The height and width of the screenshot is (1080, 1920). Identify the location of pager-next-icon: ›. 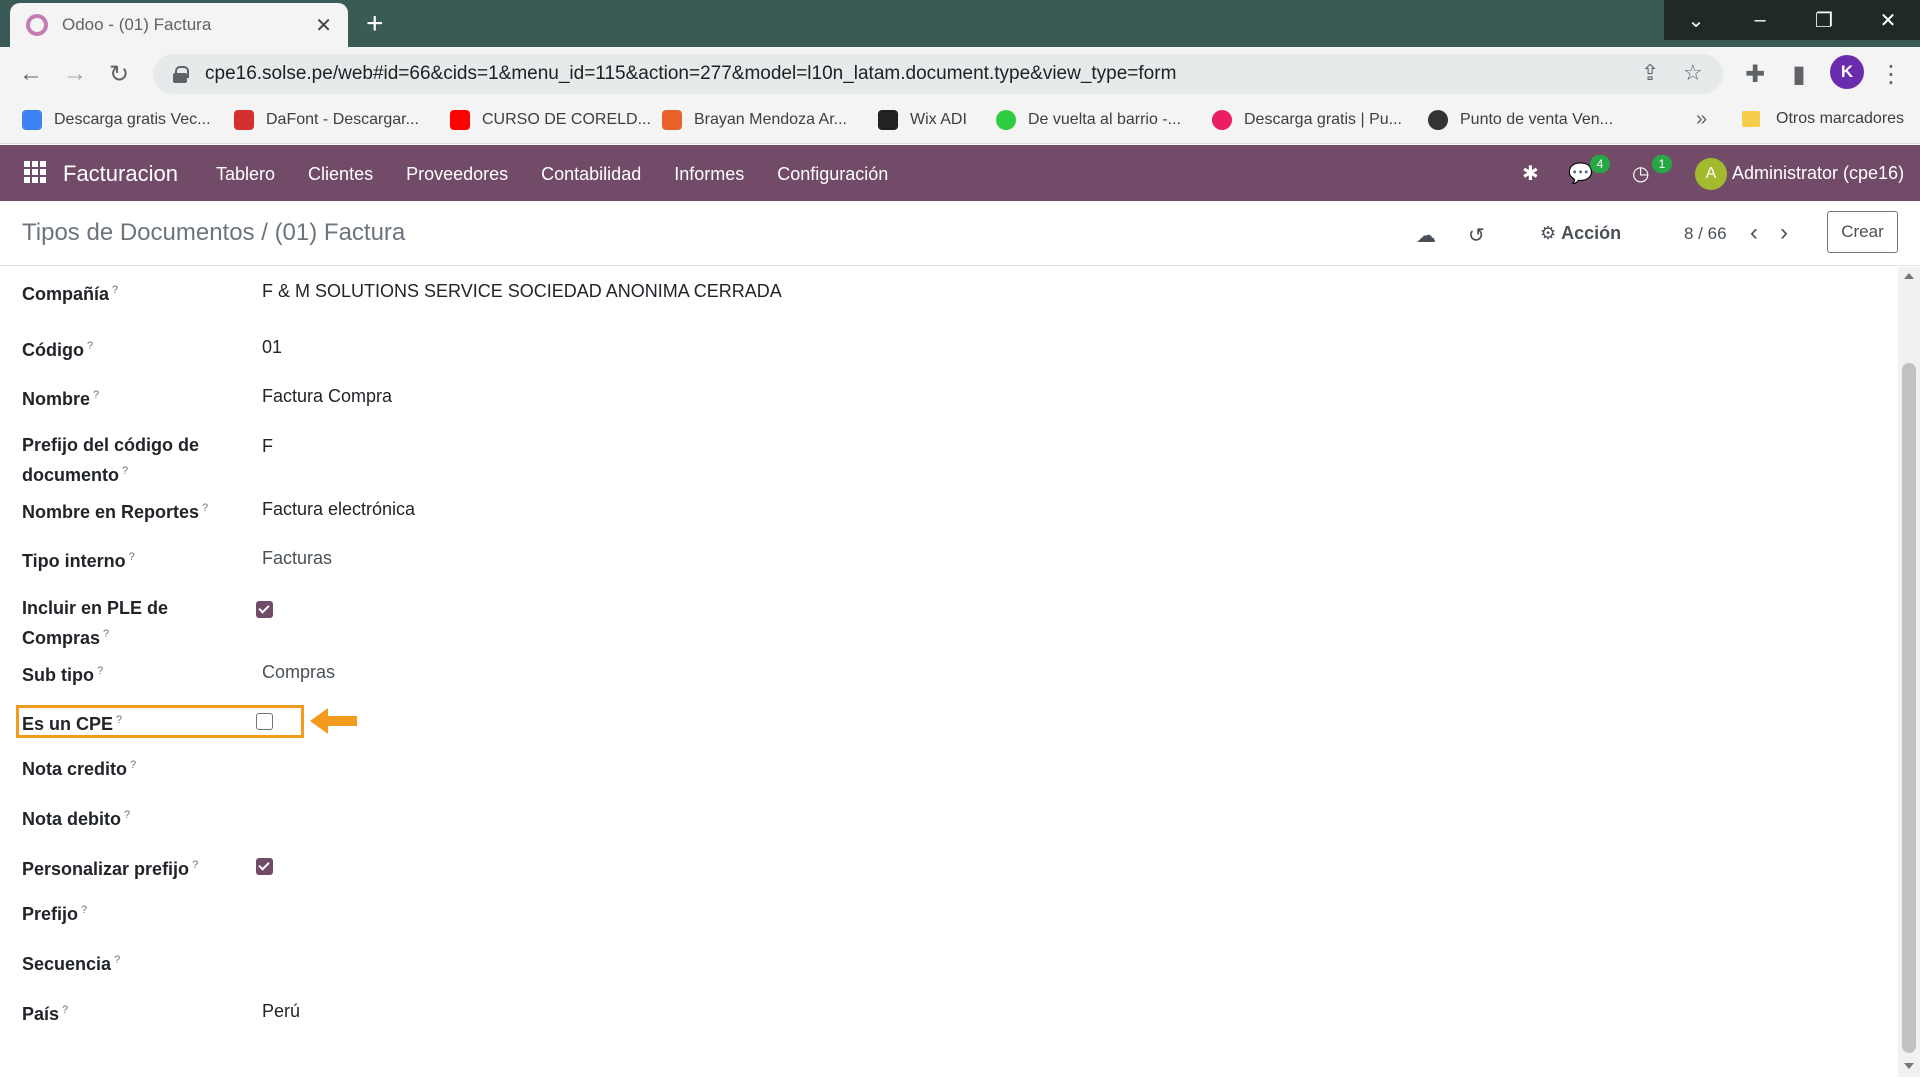
(1784, 233).